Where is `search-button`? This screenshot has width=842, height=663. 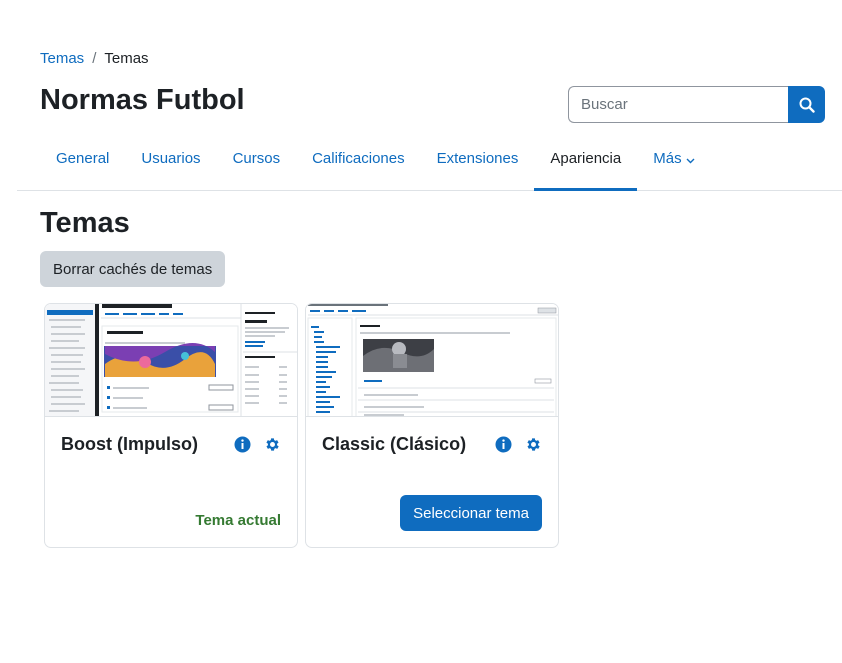
search-button is located at coordinates (806, 104).